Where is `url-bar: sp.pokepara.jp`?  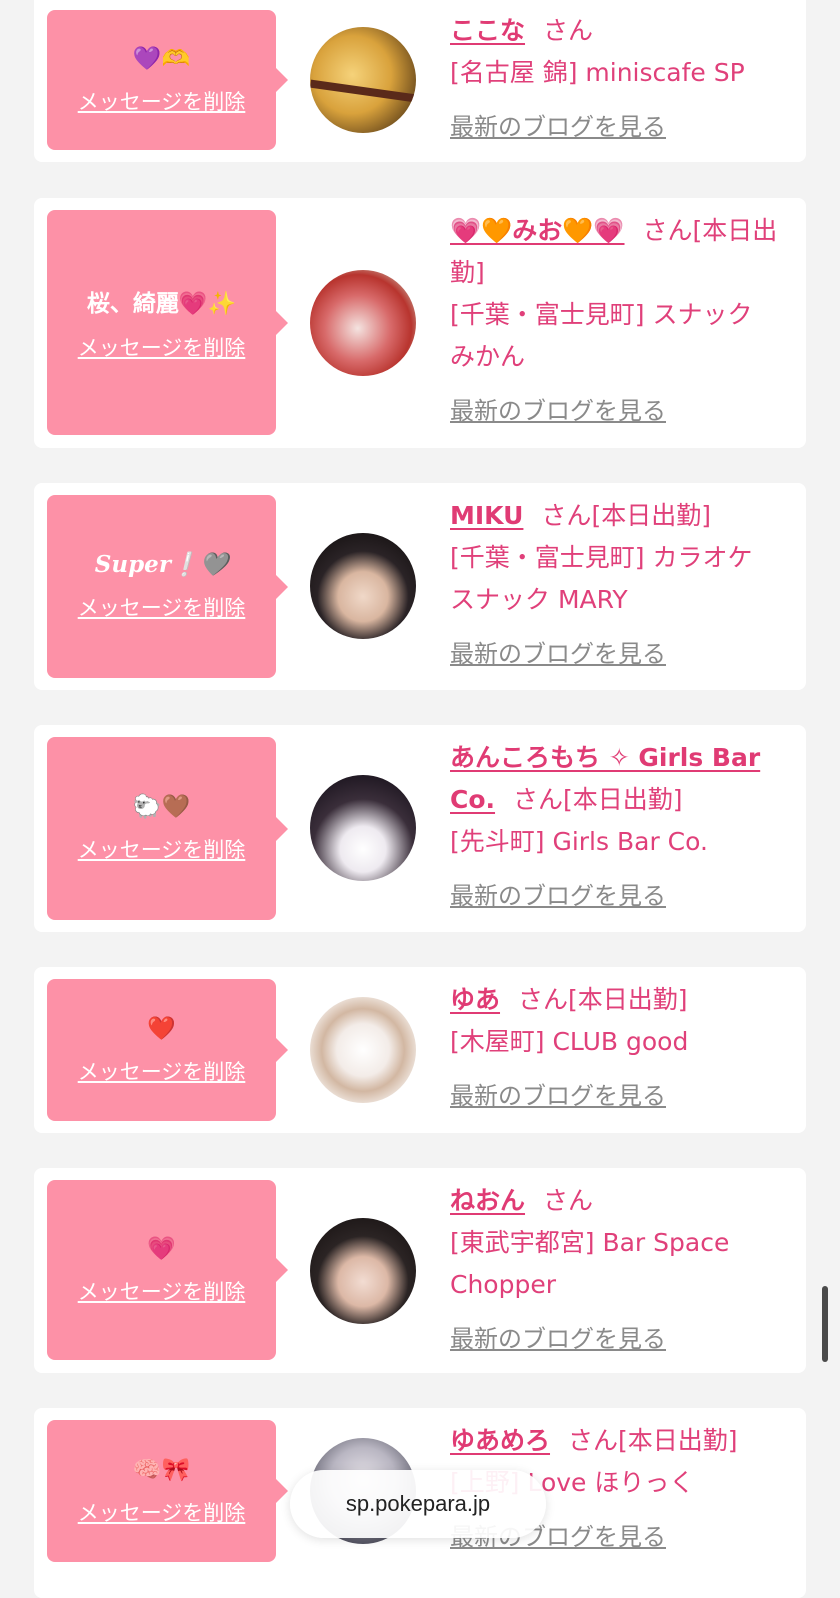 url-bar: sp.pokepara.jp is located at coordinates (418, 1504).